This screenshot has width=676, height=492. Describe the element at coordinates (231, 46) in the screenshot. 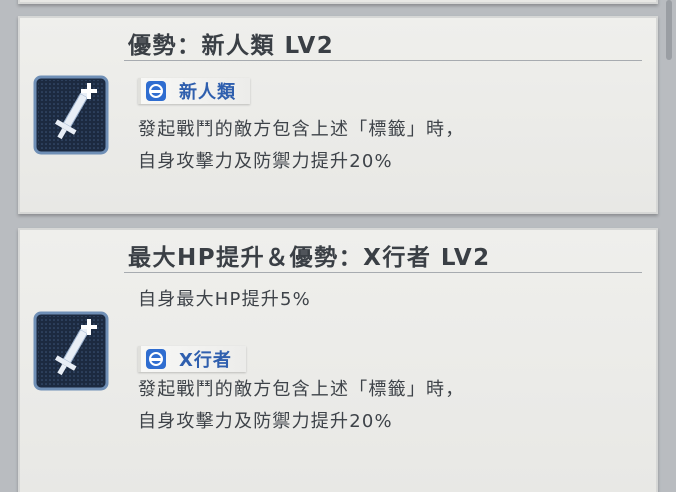

I see `skill-title: 優勢：新人類 LV2` at that location.